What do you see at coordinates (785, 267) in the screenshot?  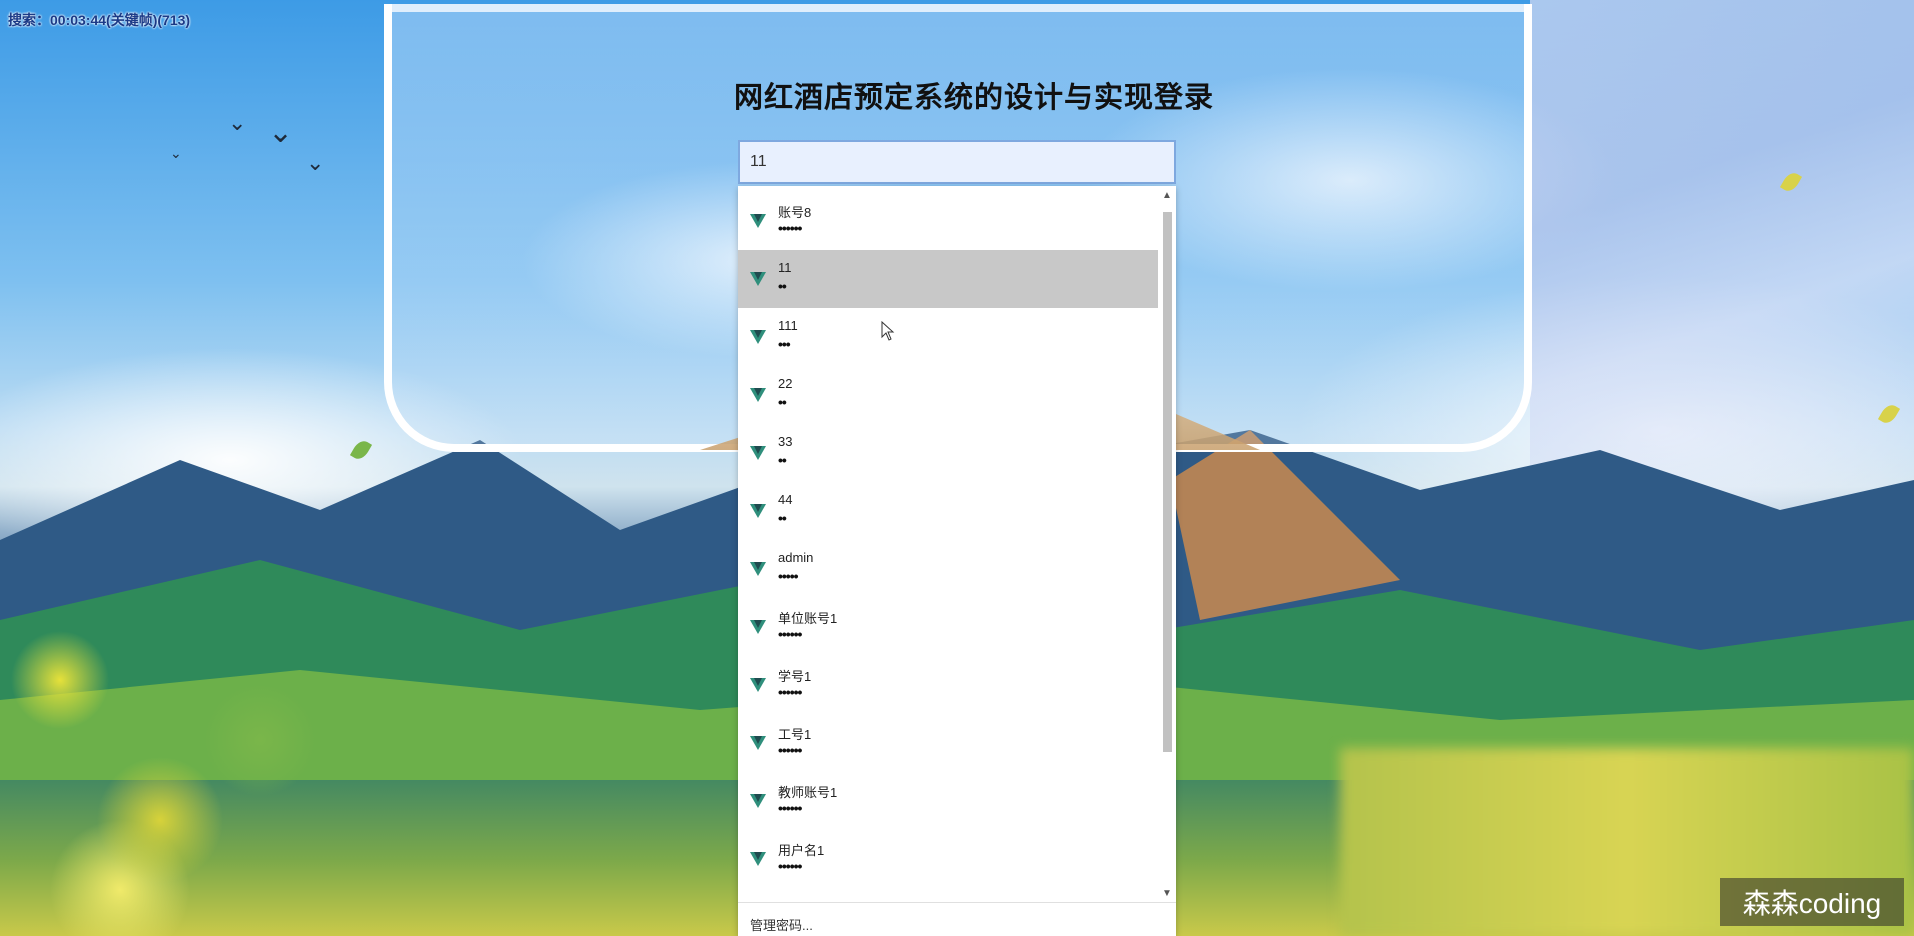 I see `autocomplete-username: 11` at bounding box center [785, 267].